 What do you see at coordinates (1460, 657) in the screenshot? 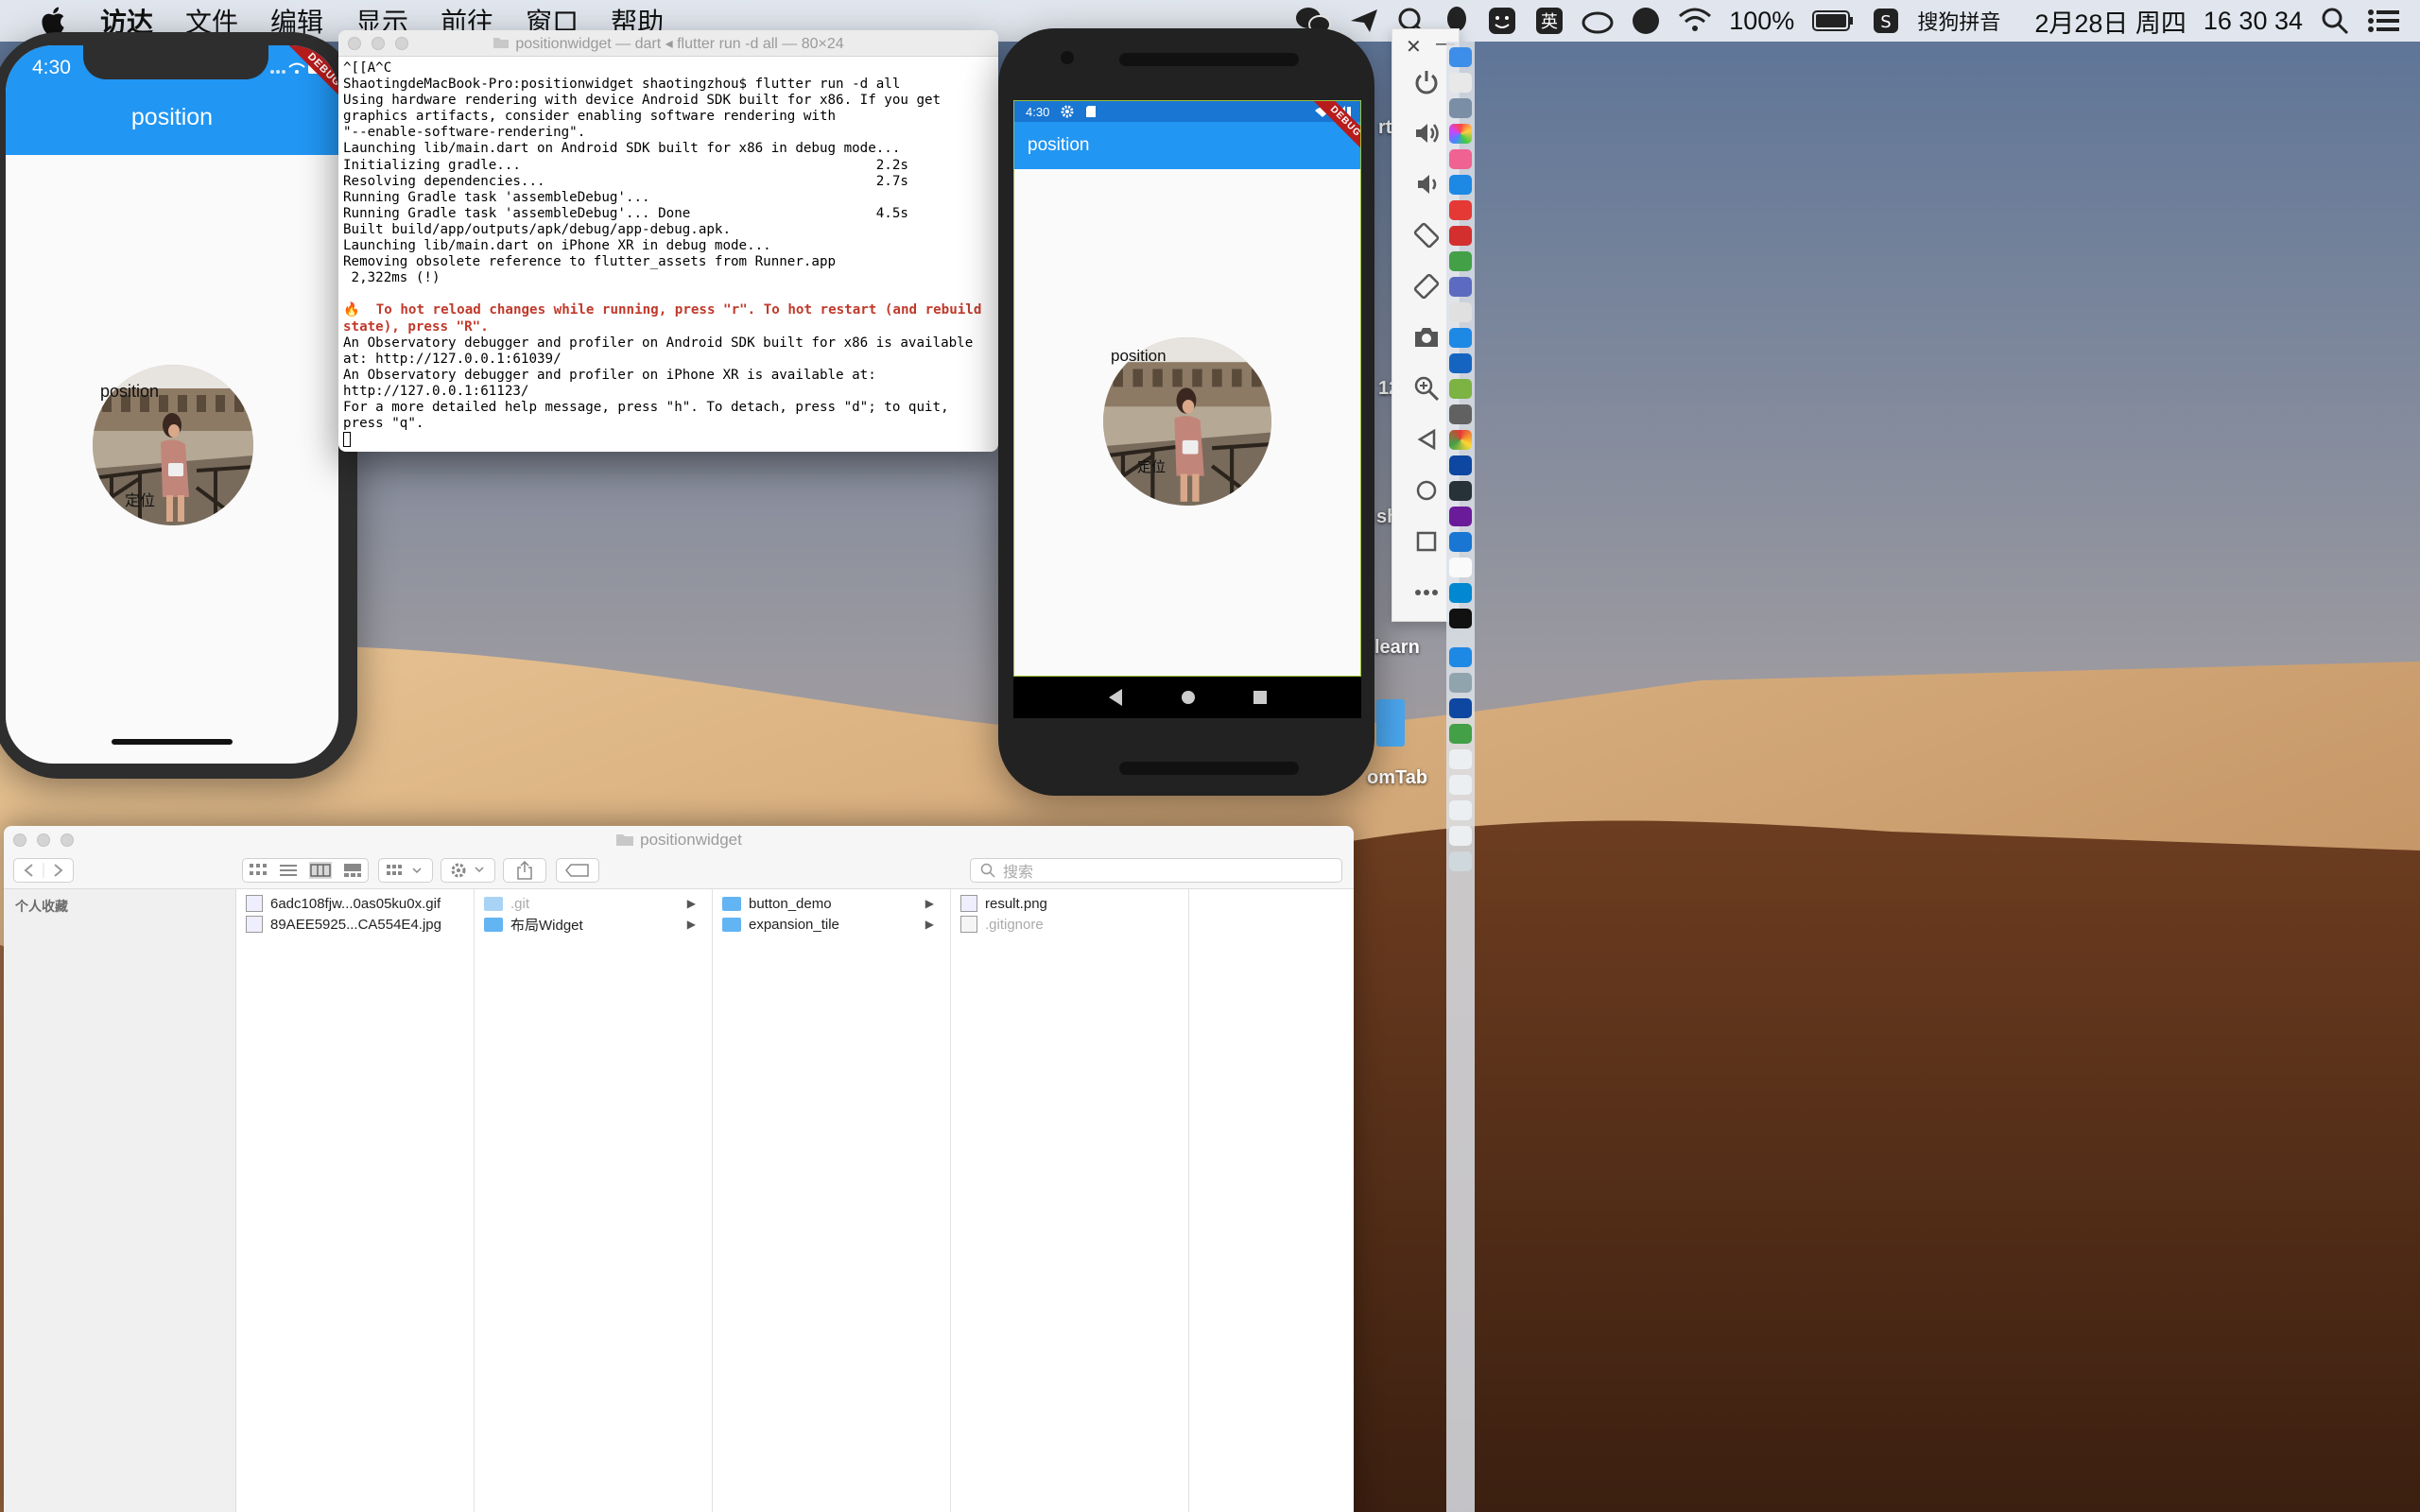
I see `folder-dock-icon` at bounding box center [1460, 657].